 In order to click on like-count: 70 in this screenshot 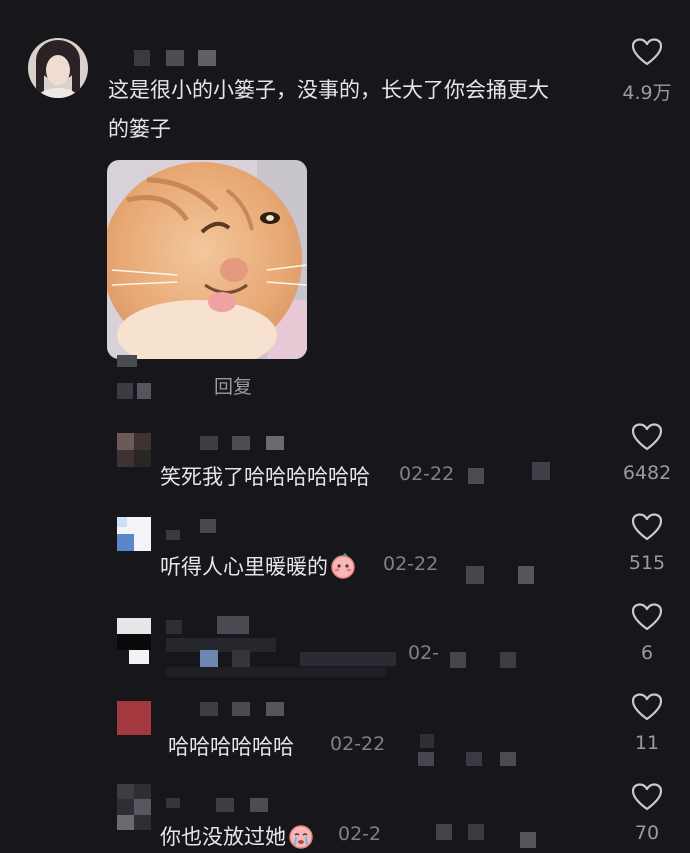, I will do `click(647, 833)`.